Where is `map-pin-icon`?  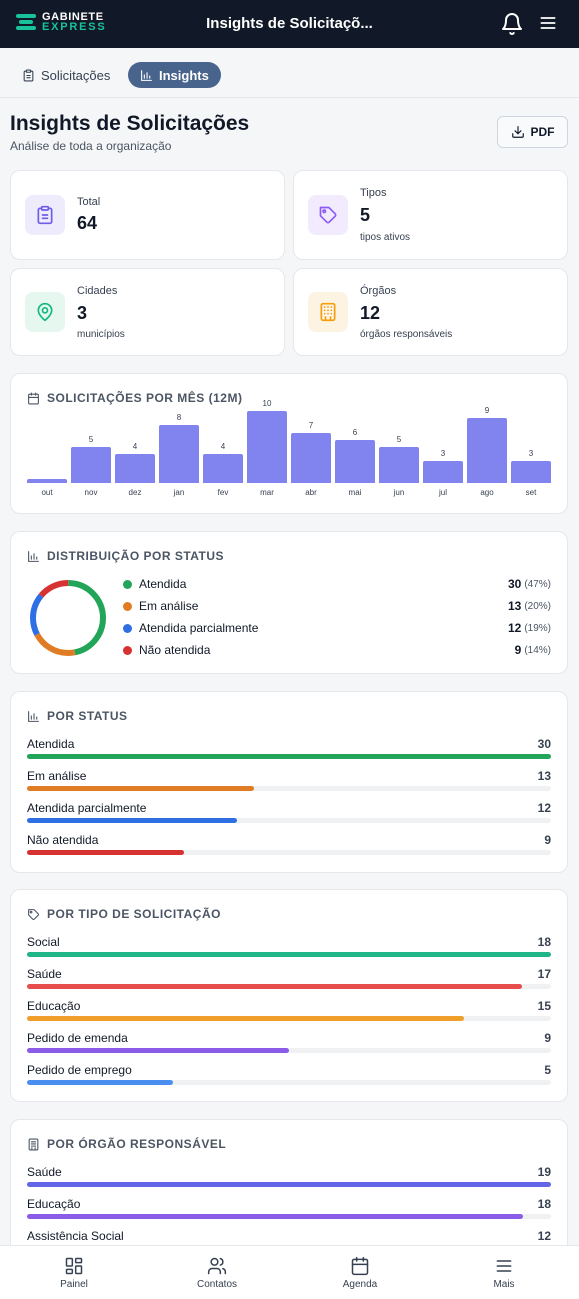 map-pin-icon is located at coordinates (45, 312).